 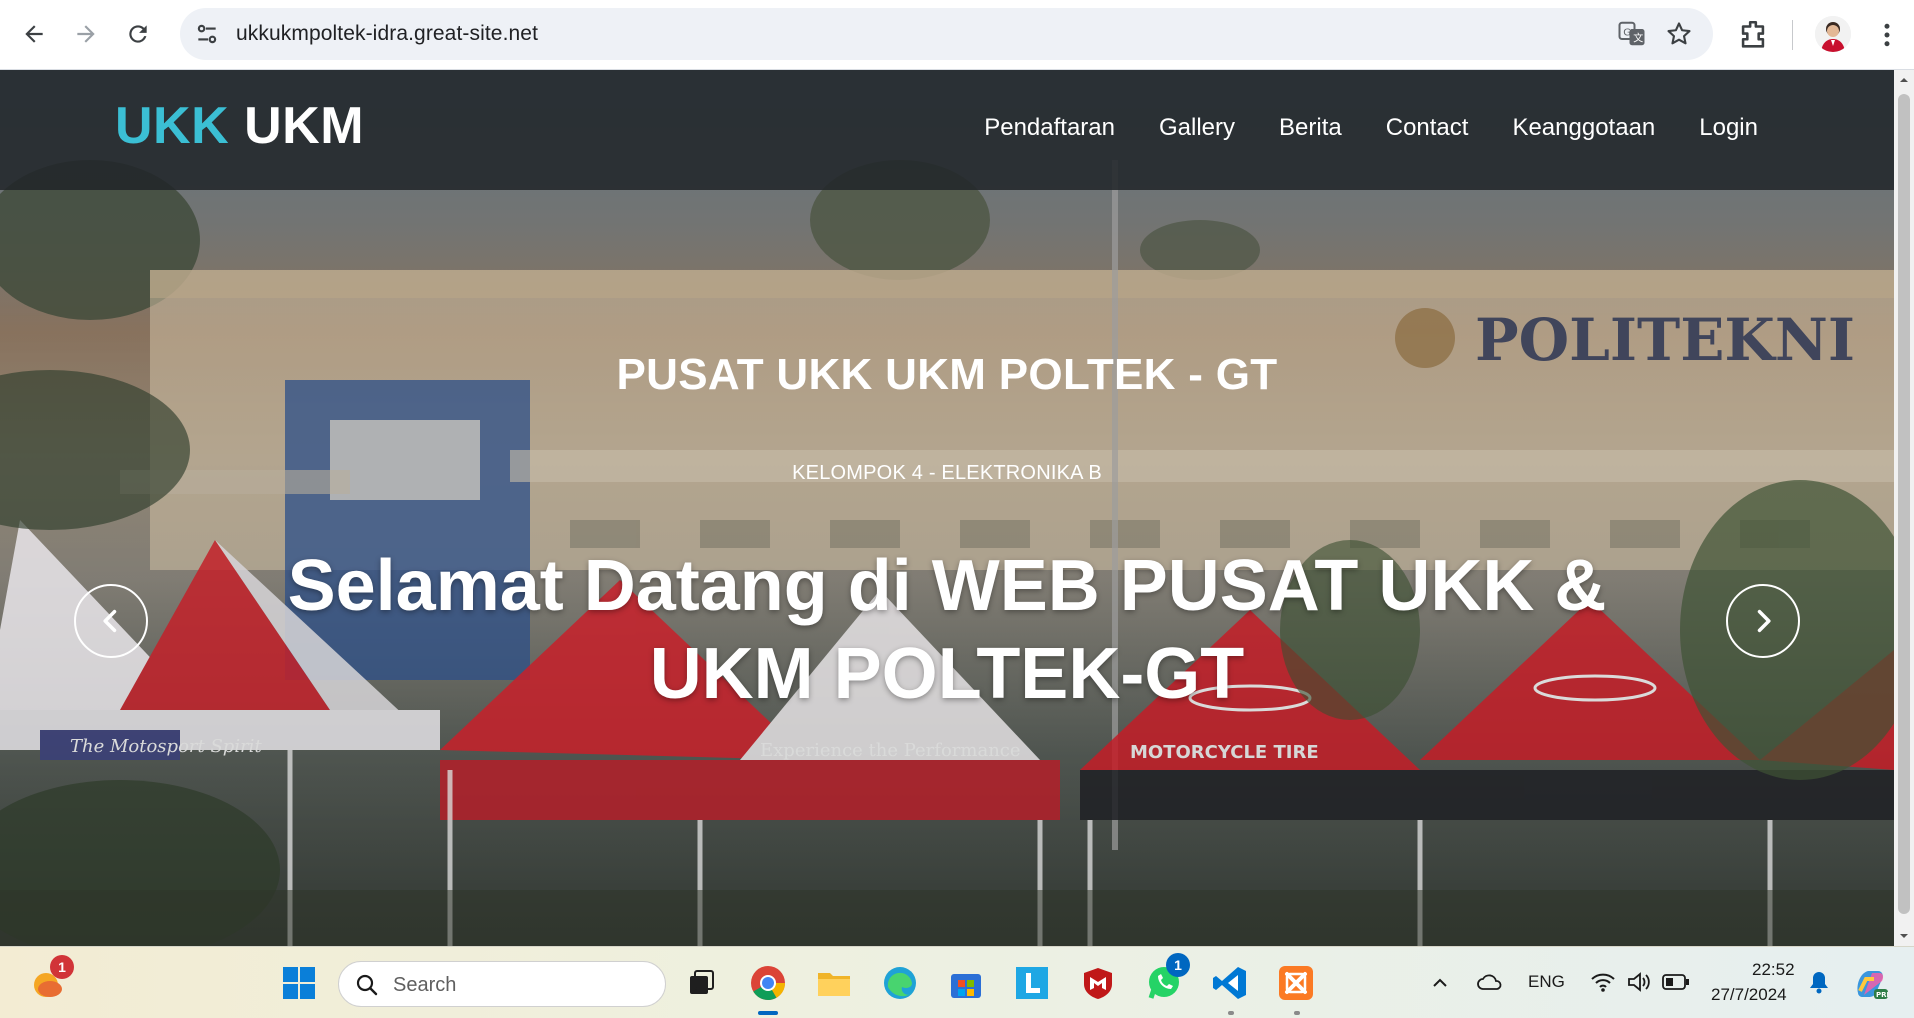 I want to click on carousel-prev-button, so click(x=111, y=621).